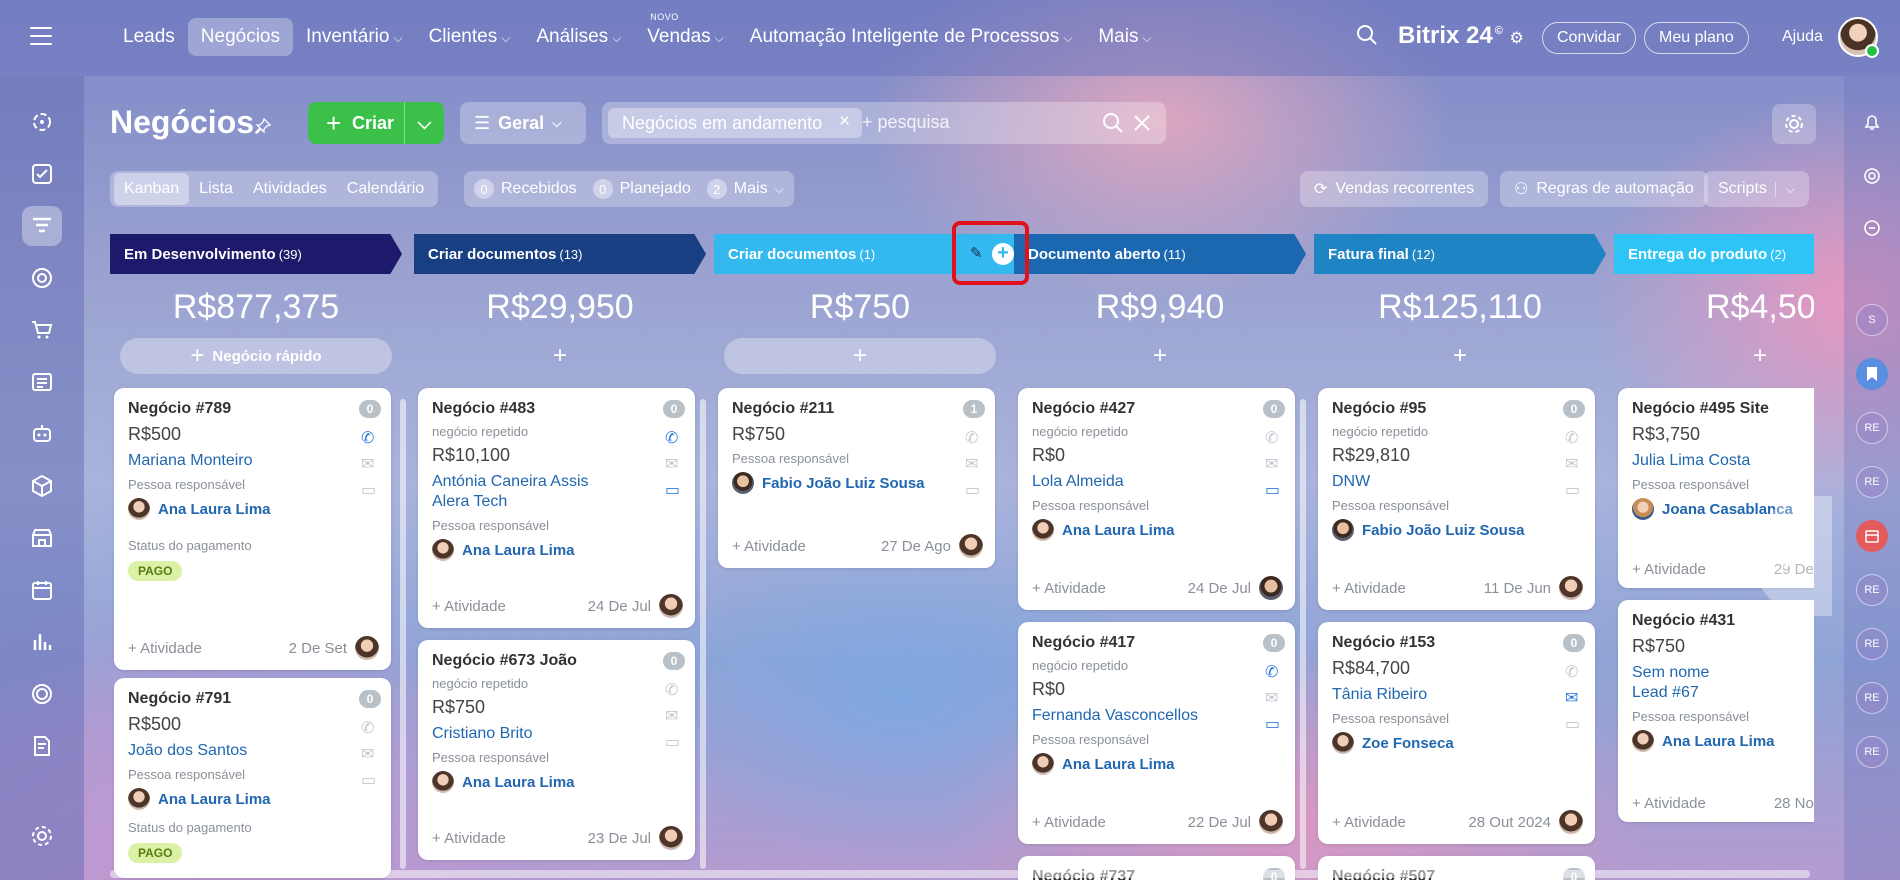 The height and width of the screenshot is (880, 1900). Describe the element at coordinates (376, 123) in the screenshot. I see `create-button: Criar⌵` at that location.